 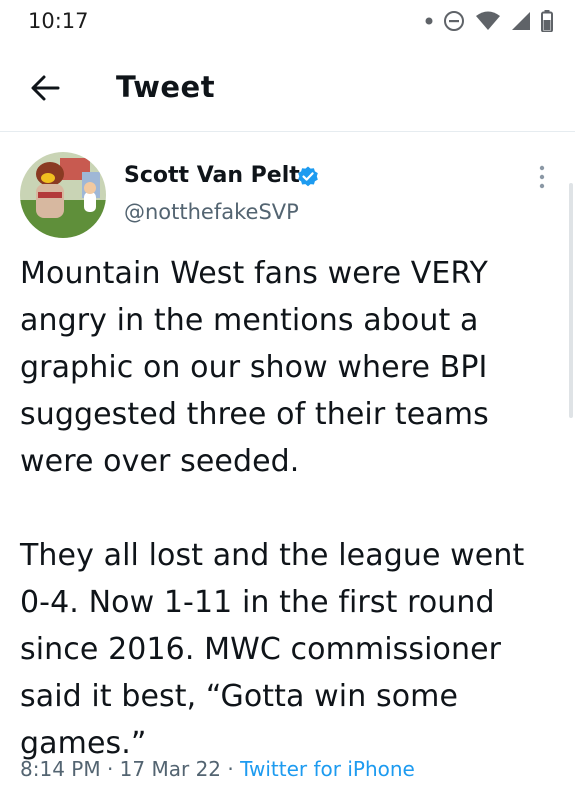 I want to click on wifi-icon, so click(x=488, y=20).